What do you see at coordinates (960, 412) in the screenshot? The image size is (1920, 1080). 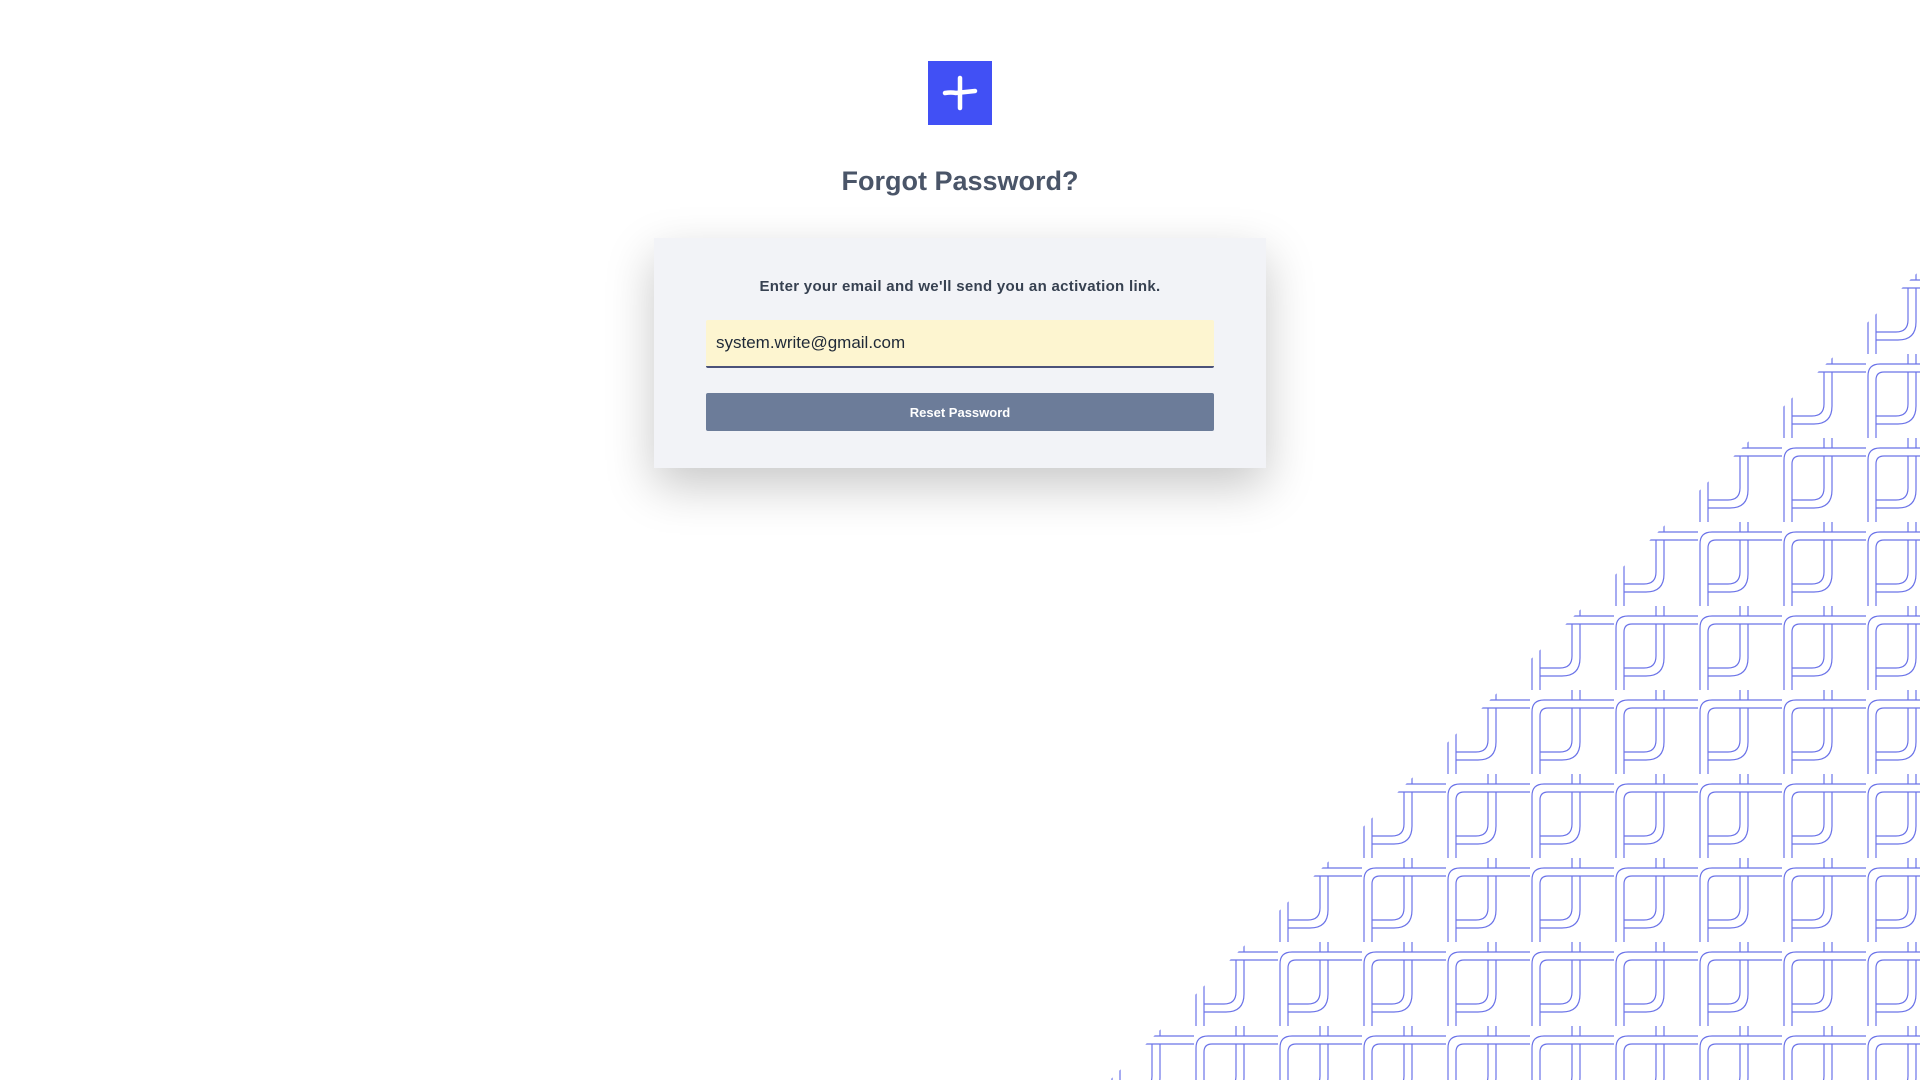 I see `reset-password-button: Reset Password` at bounding box center [960, 412].